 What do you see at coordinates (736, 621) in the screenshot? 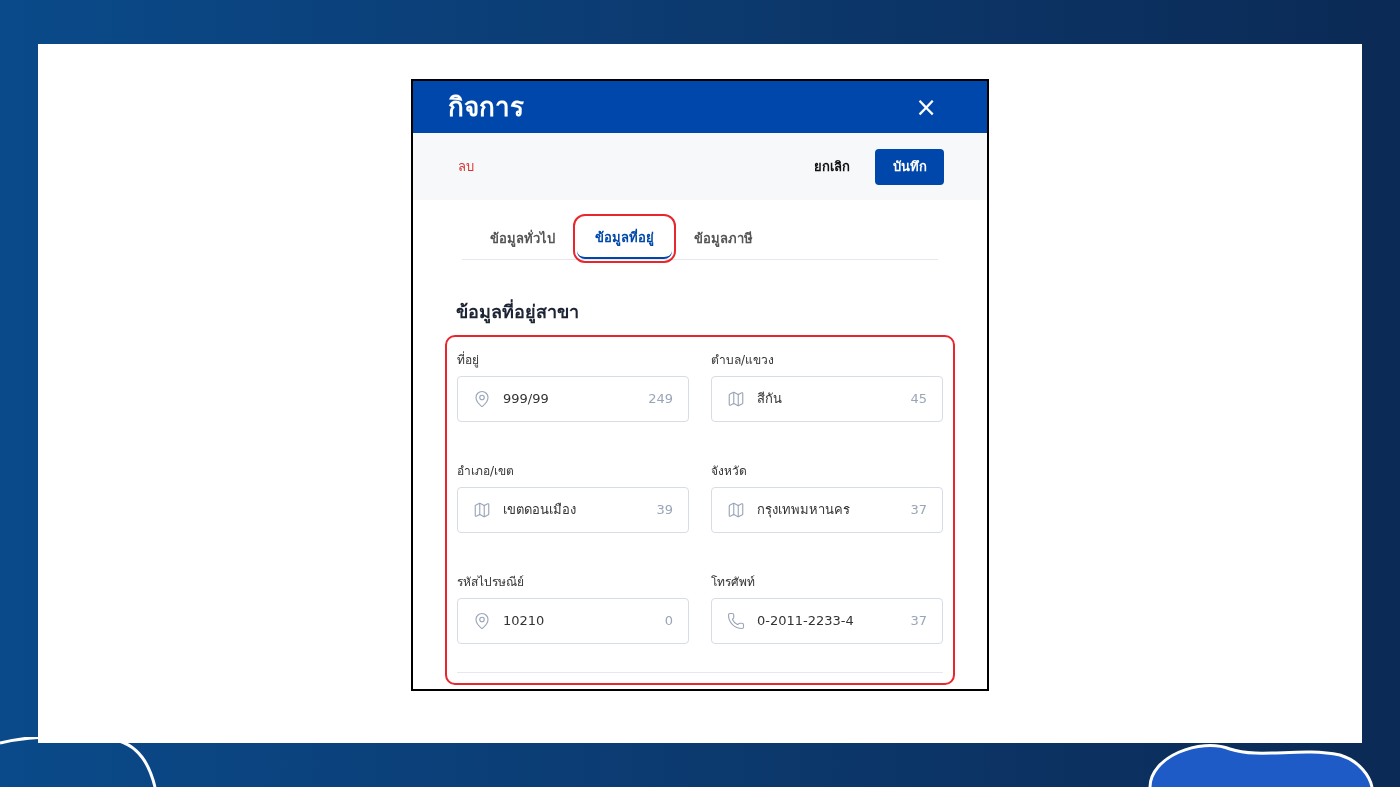
I see `phone-icon` at bounding box center [736, 621].